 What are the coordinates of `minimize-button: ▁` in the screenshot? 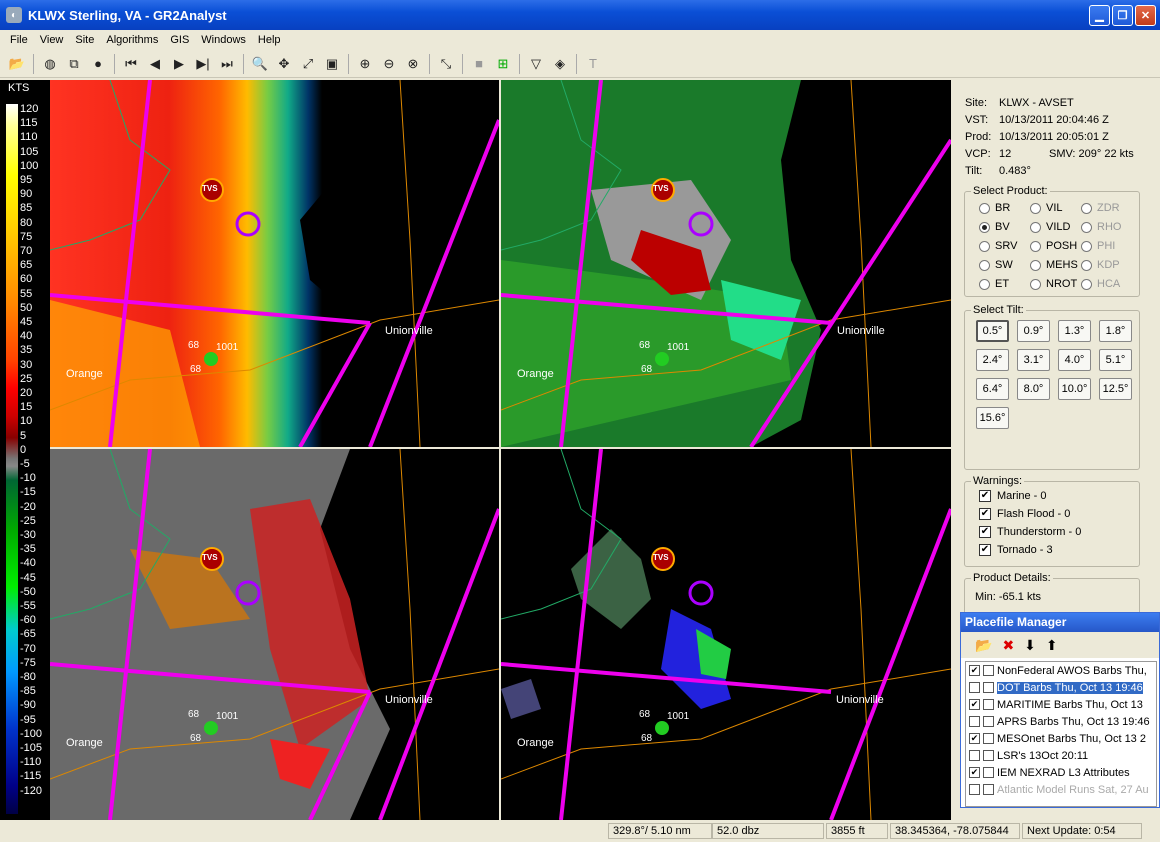 It's located at (1099, 15).